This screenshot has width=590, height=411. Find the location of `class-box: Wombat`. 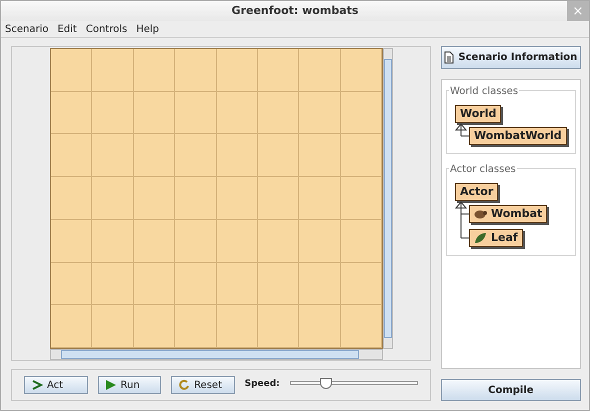

class-box: Wombat is located at coordinates (508, 214).